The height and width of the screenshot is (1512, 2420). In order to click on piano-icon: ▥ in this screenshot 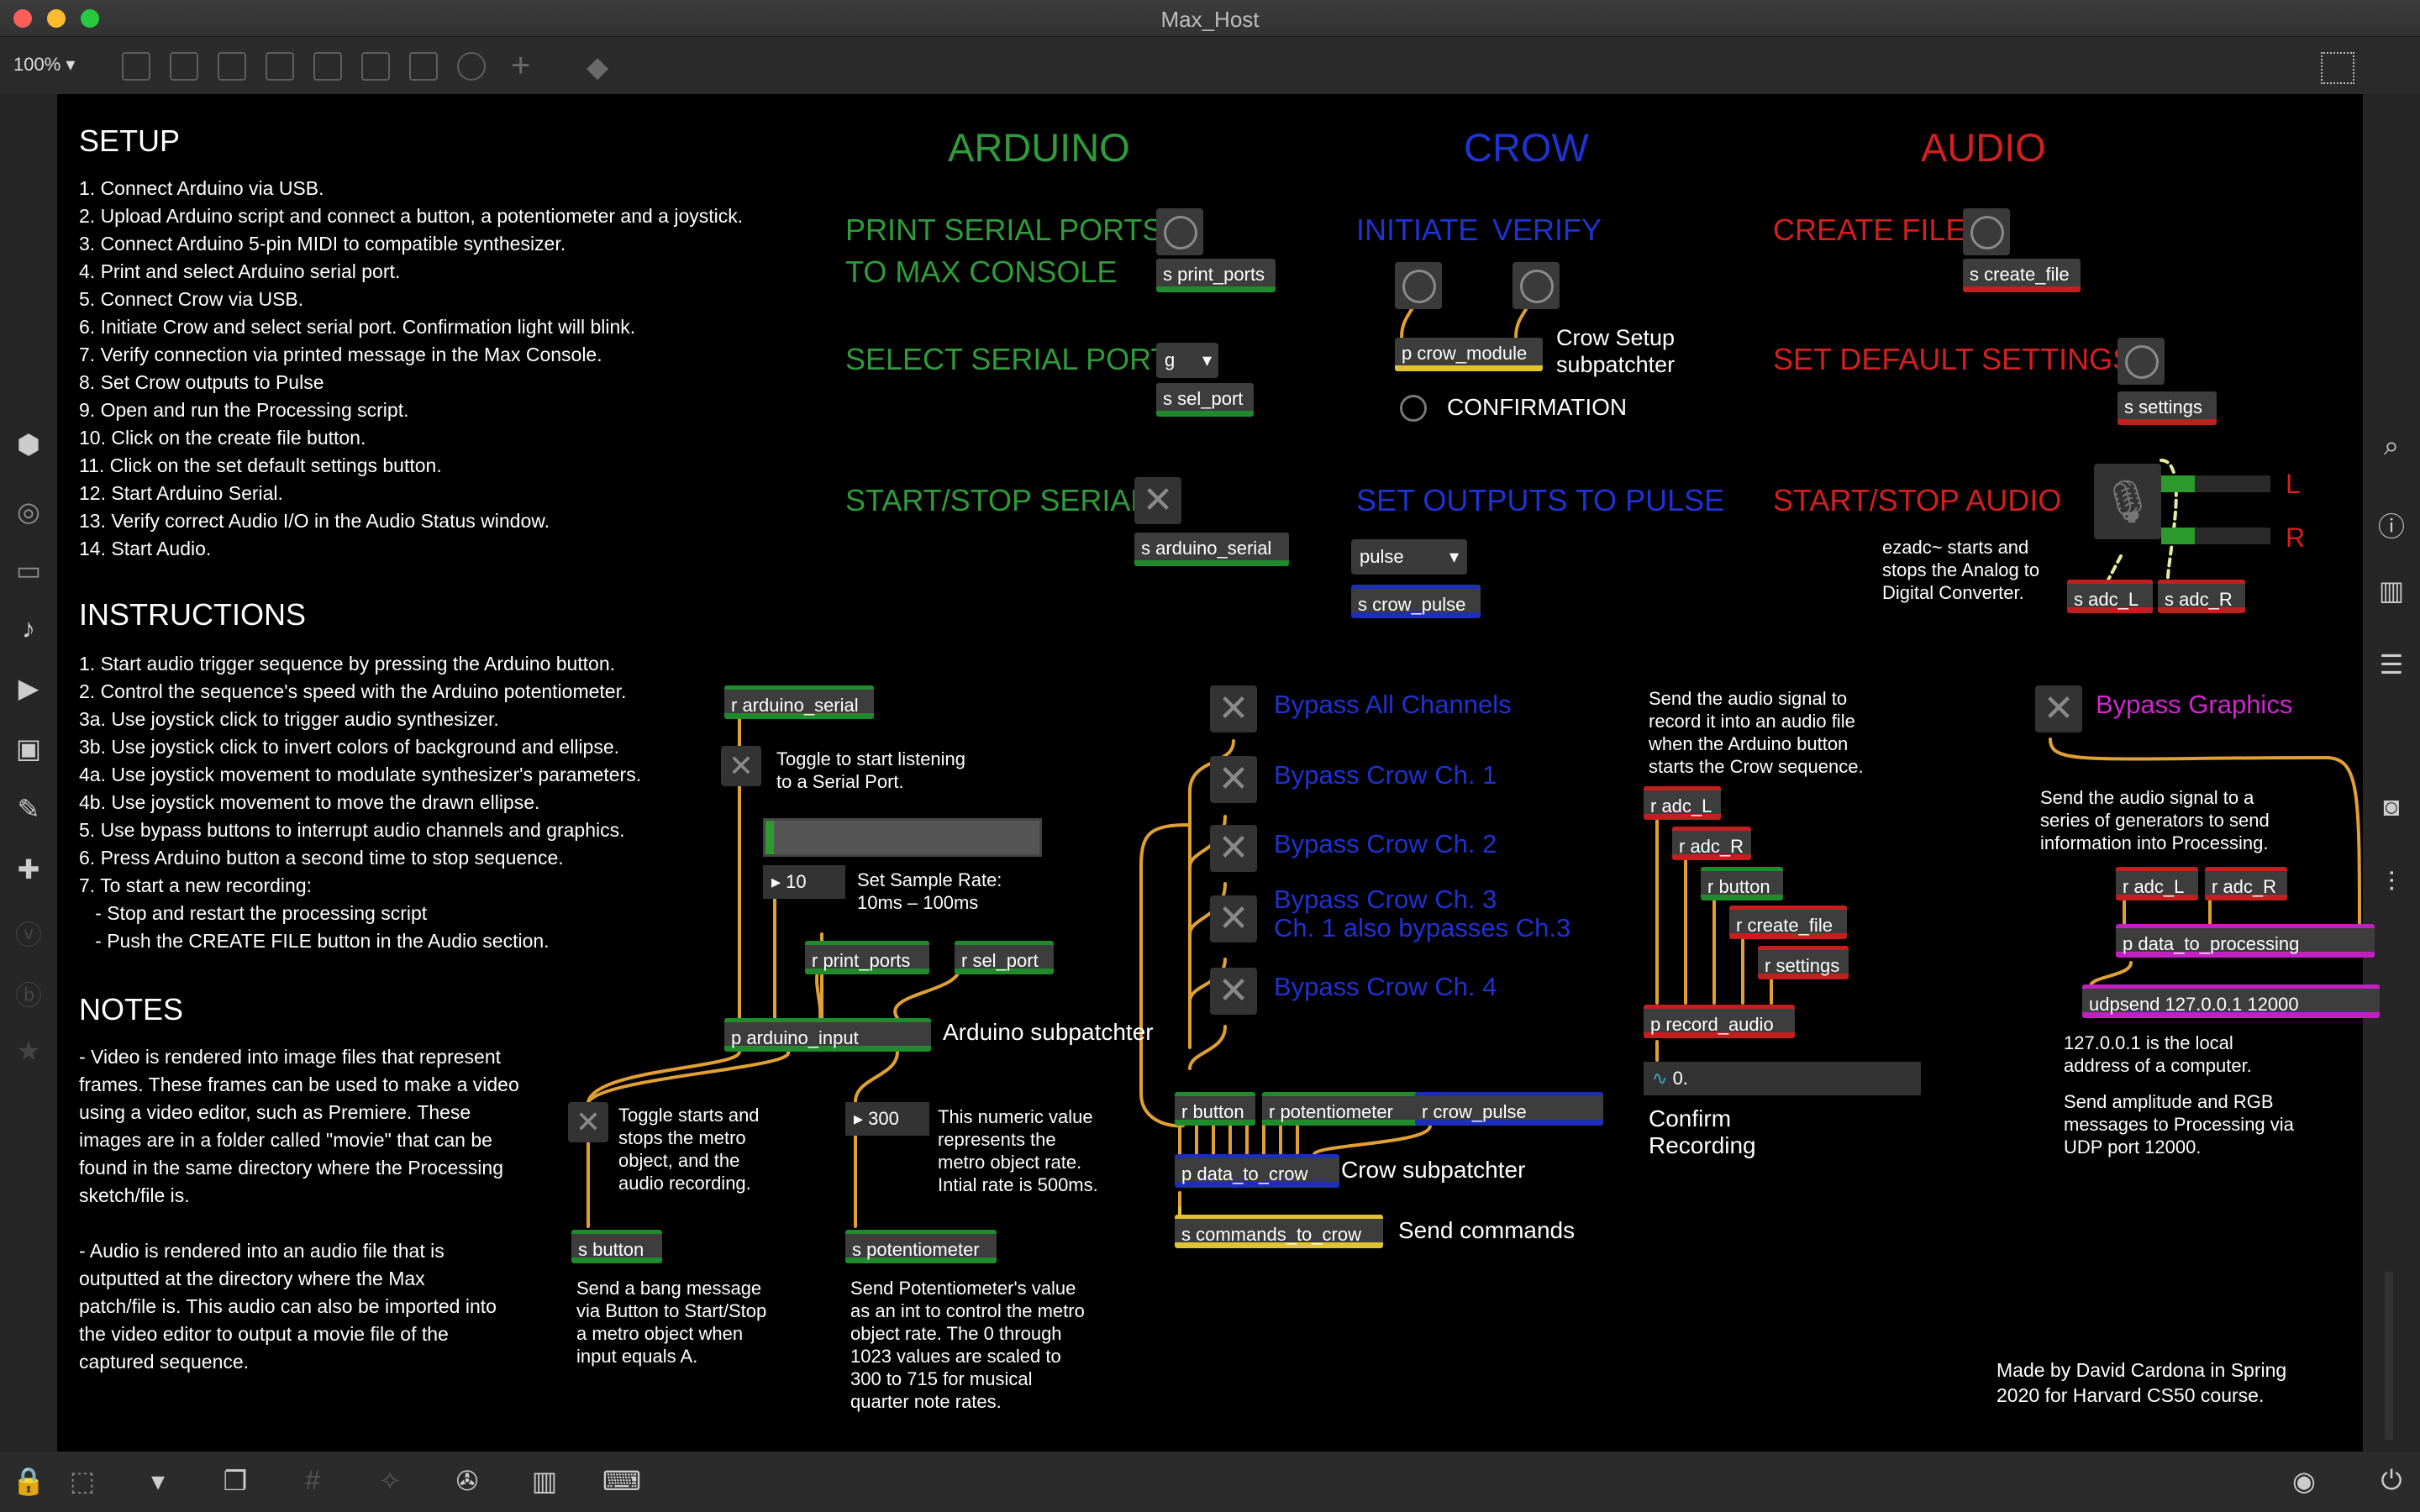, I will do `click(544, 1481)`.